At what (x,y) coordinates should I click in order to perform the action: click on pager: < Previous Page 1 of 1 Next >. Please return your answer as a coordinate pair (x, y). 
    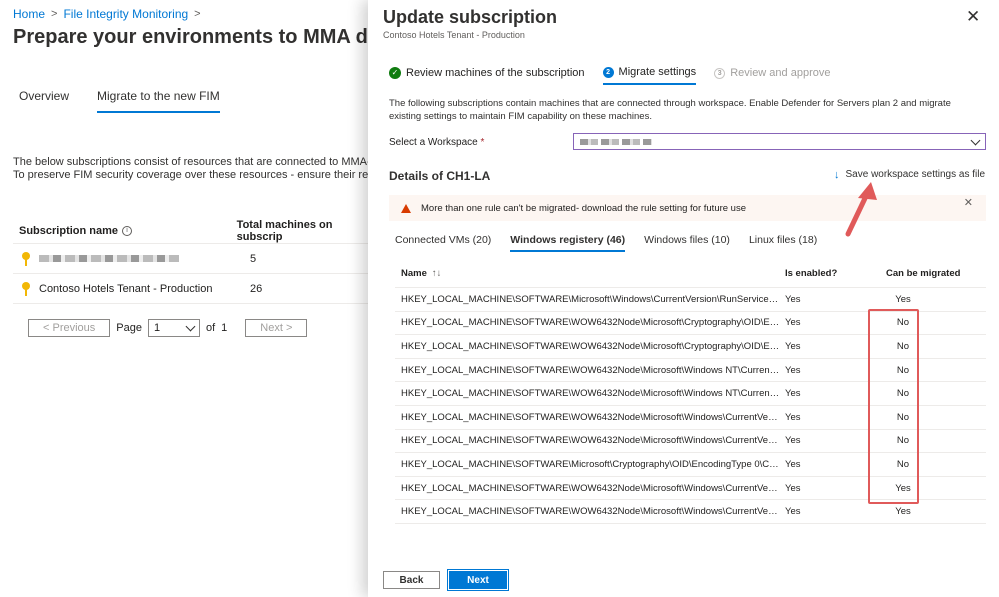
    Looking at the image, I should click on (168, 328).